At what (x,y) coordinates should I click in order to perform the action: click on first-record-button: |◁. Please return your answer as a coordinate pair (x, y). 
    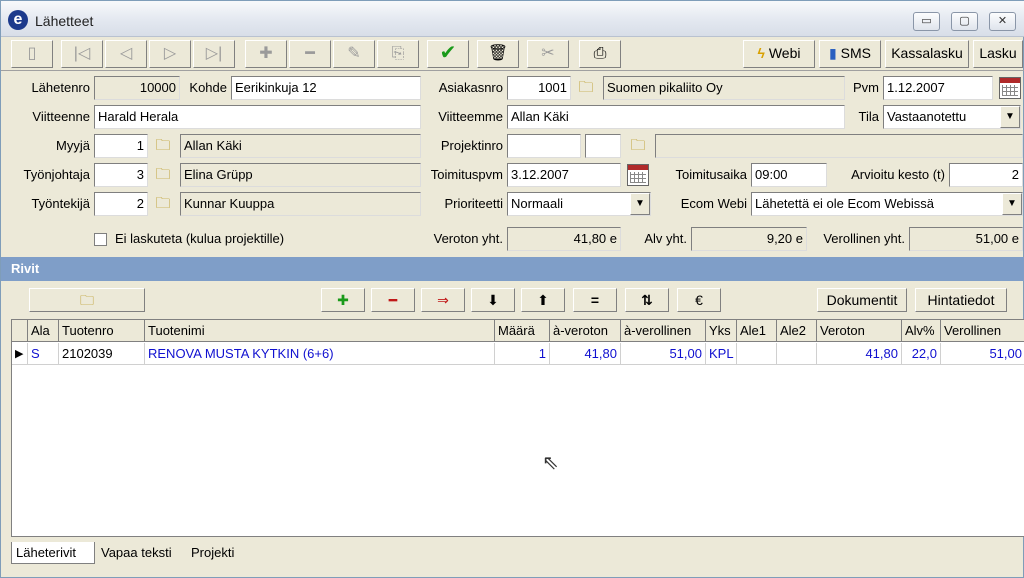
    Looking at the image, I should click on (82, 54).